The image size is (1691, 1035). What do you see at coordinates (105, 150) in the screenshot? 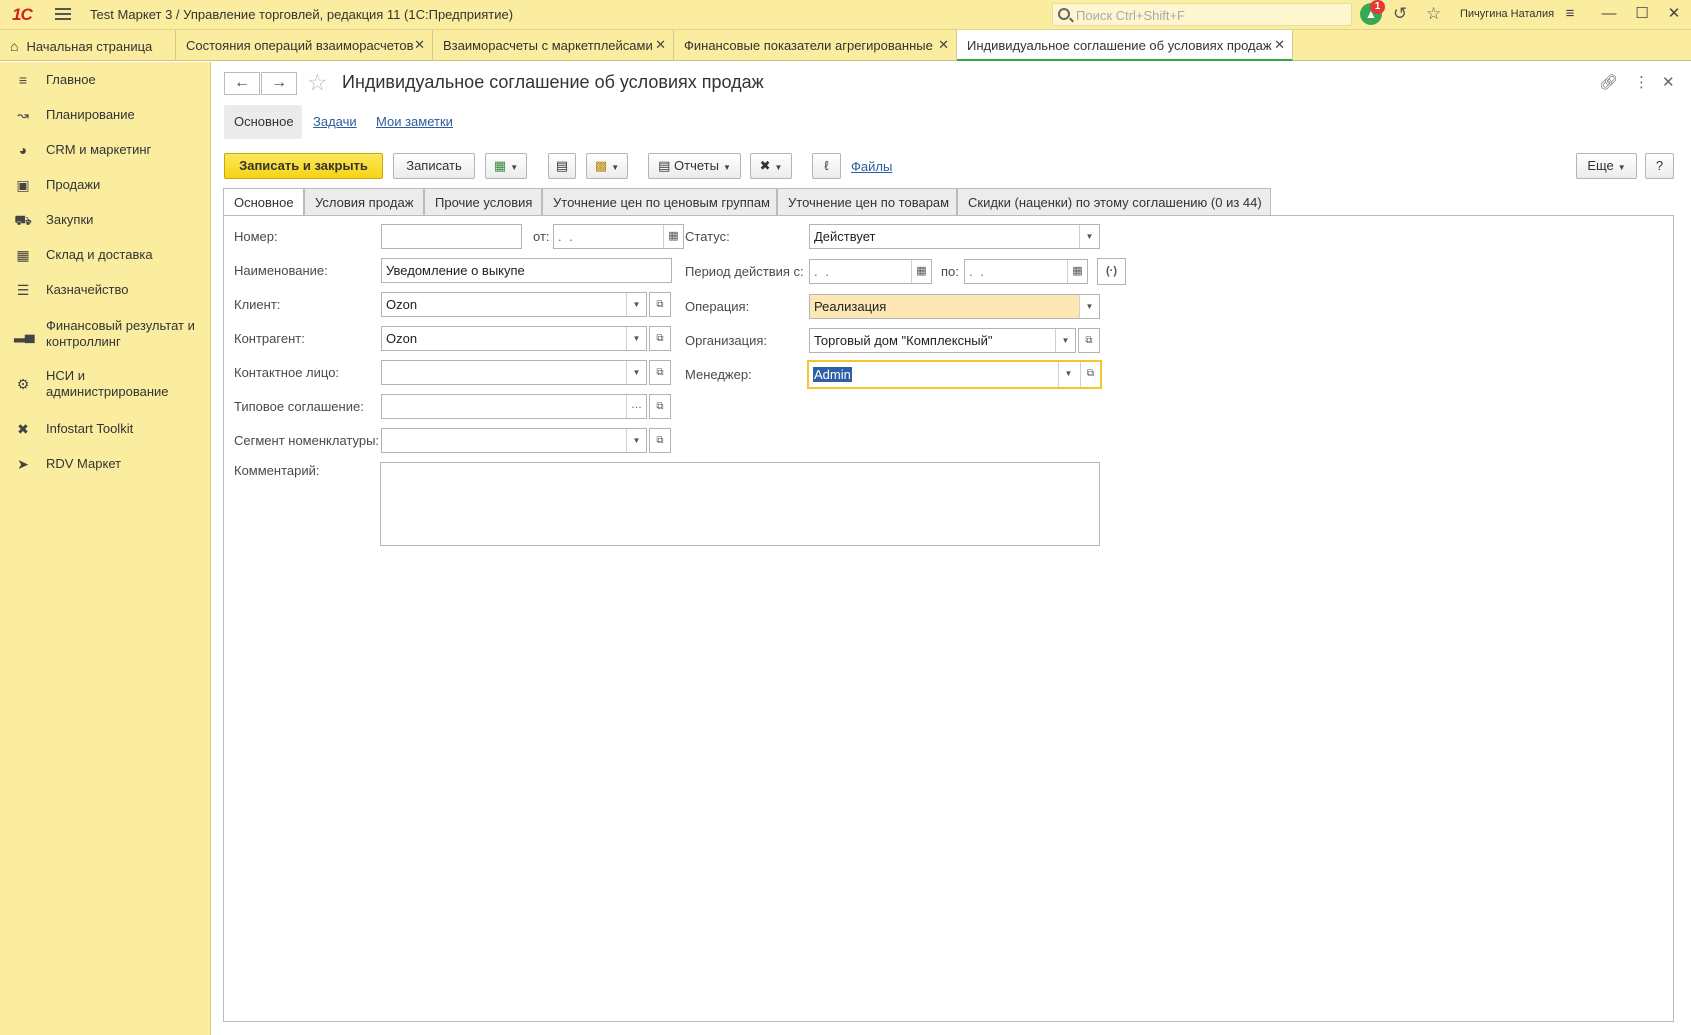
I see `sidebar-item-crm: ◕ CRM и маркетинг` at bounding box center [105, 150].